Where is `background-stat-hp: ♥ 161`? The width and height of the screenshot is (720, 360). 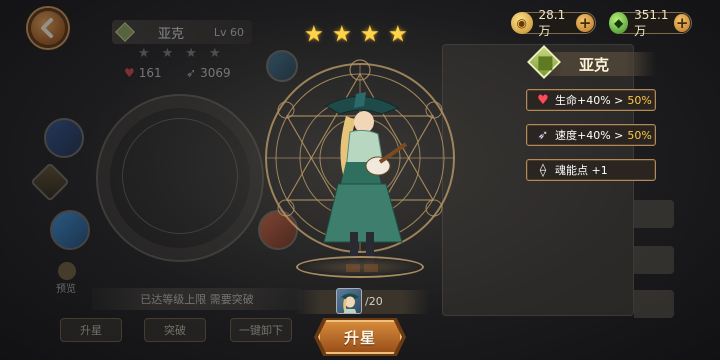 background-stat-hp: ♥ 161 is located at coordinates (143, 73).